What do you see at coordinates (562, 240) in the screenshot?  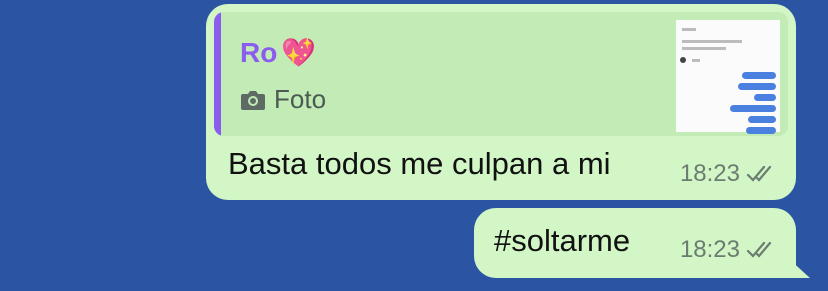 I see `message-text: #soltarme` at bounding box center [562, 240].